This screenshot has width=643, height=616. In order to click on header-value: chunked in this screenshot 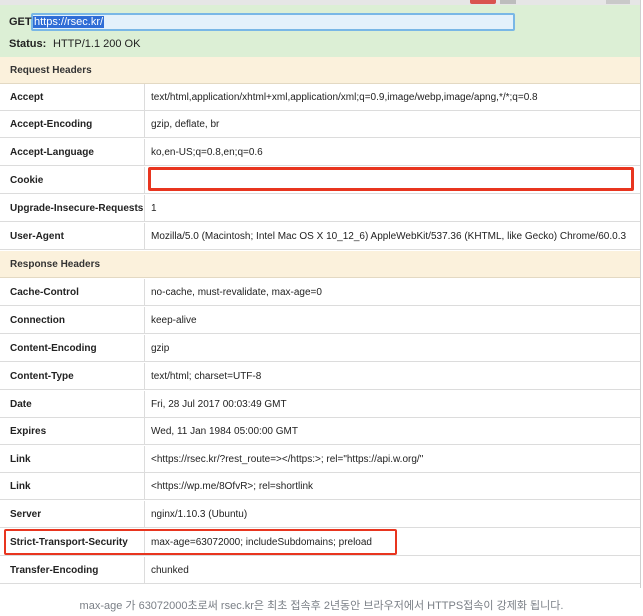, I will do `click(170, 570)`.